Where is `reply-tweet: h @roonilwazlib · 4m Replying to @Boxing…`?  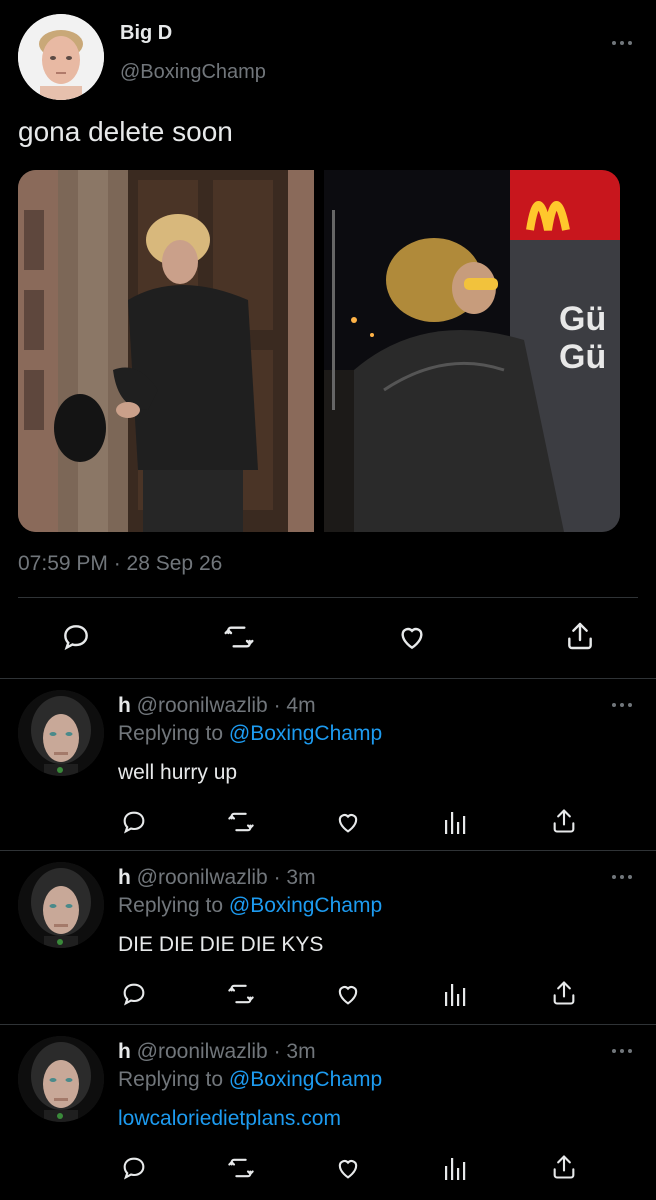 reply-tweet: h @roonilwazlib · 4m Replying to @Boxing… is located at coordinates (328, 766).